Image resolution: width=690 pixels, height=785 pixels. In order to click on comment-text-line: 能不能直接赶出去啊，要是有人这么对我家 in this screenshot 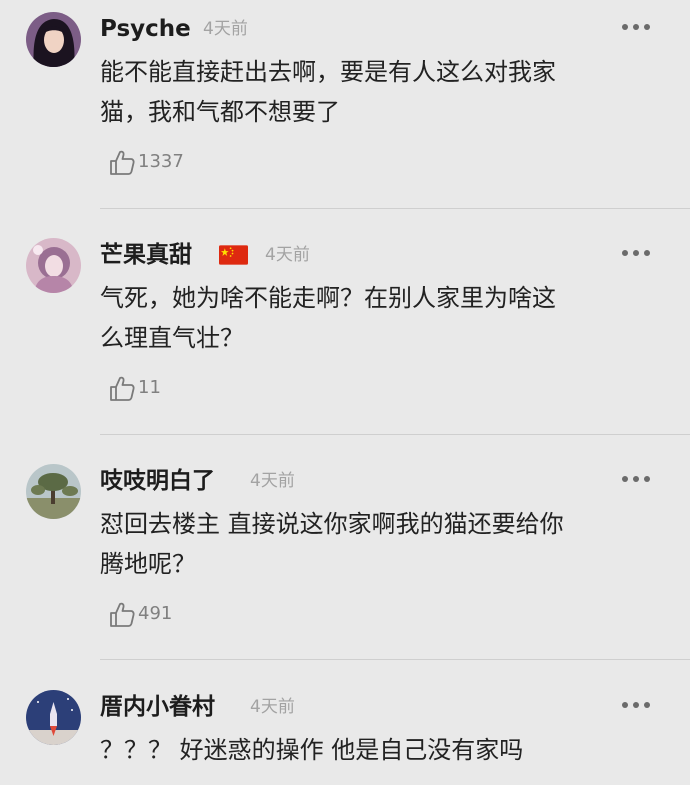, I will do `click(328, 72)`.